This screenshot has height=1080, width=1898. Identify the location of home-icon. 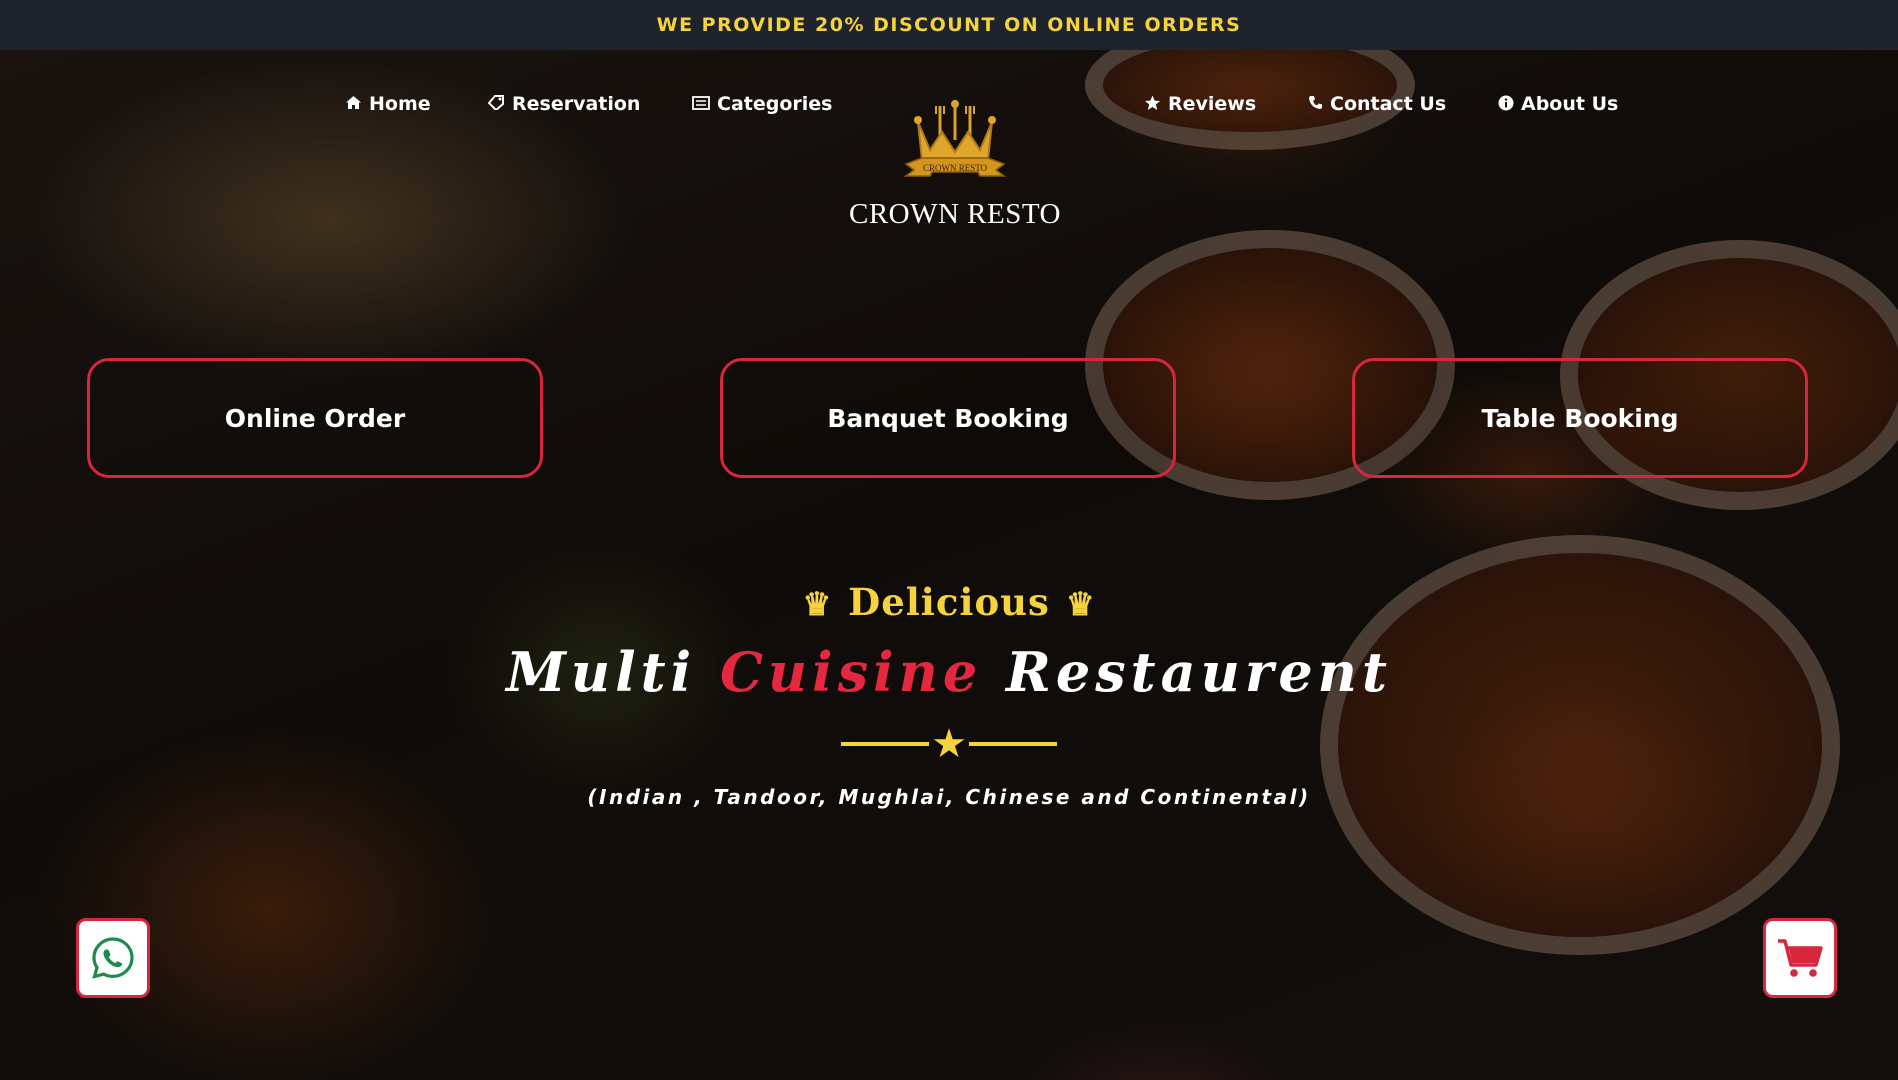
(353, 104).